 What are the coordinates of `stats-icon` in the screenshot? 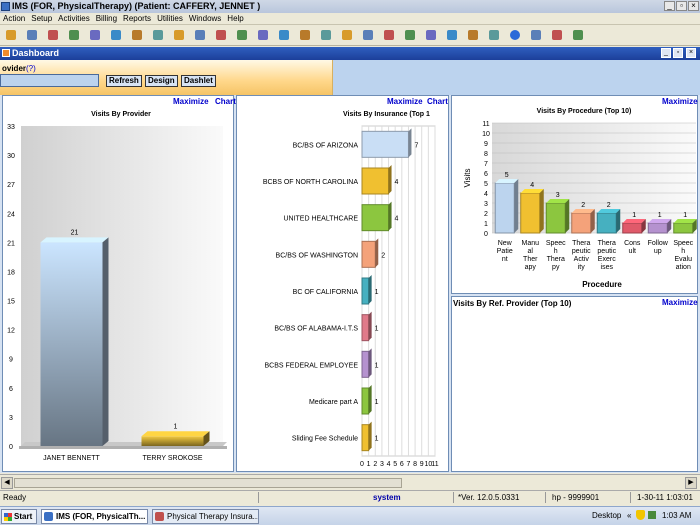 It's located at (389, 35).